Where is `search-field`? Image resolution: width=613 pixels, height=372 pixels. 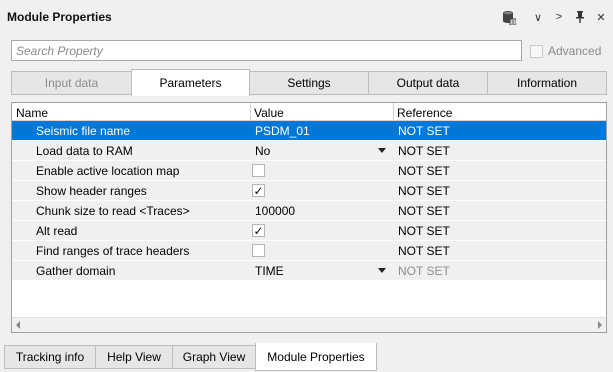
search-field is located at coordinates (266, 50).